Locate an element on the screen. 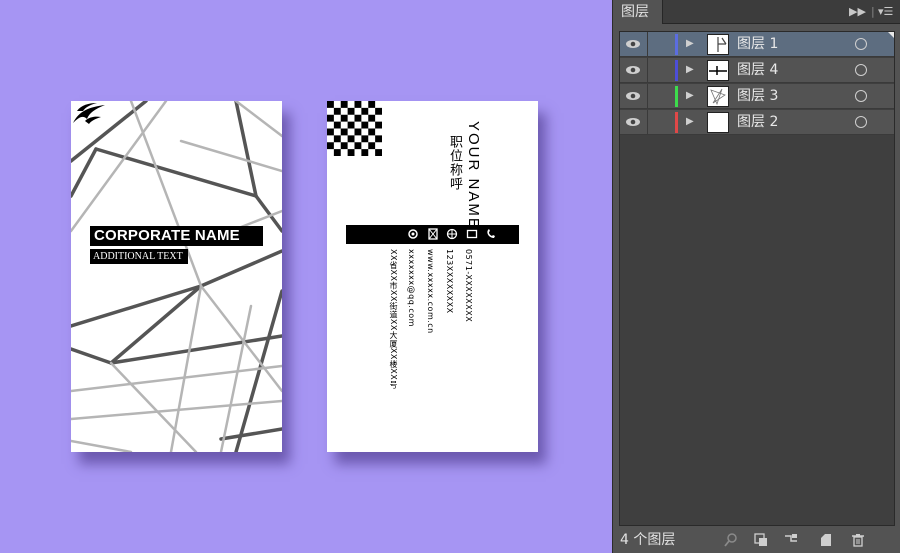 Image resolution: width=900 pixels, height=553 pixels. qr-code-icon is located at coordinates (354, 128).